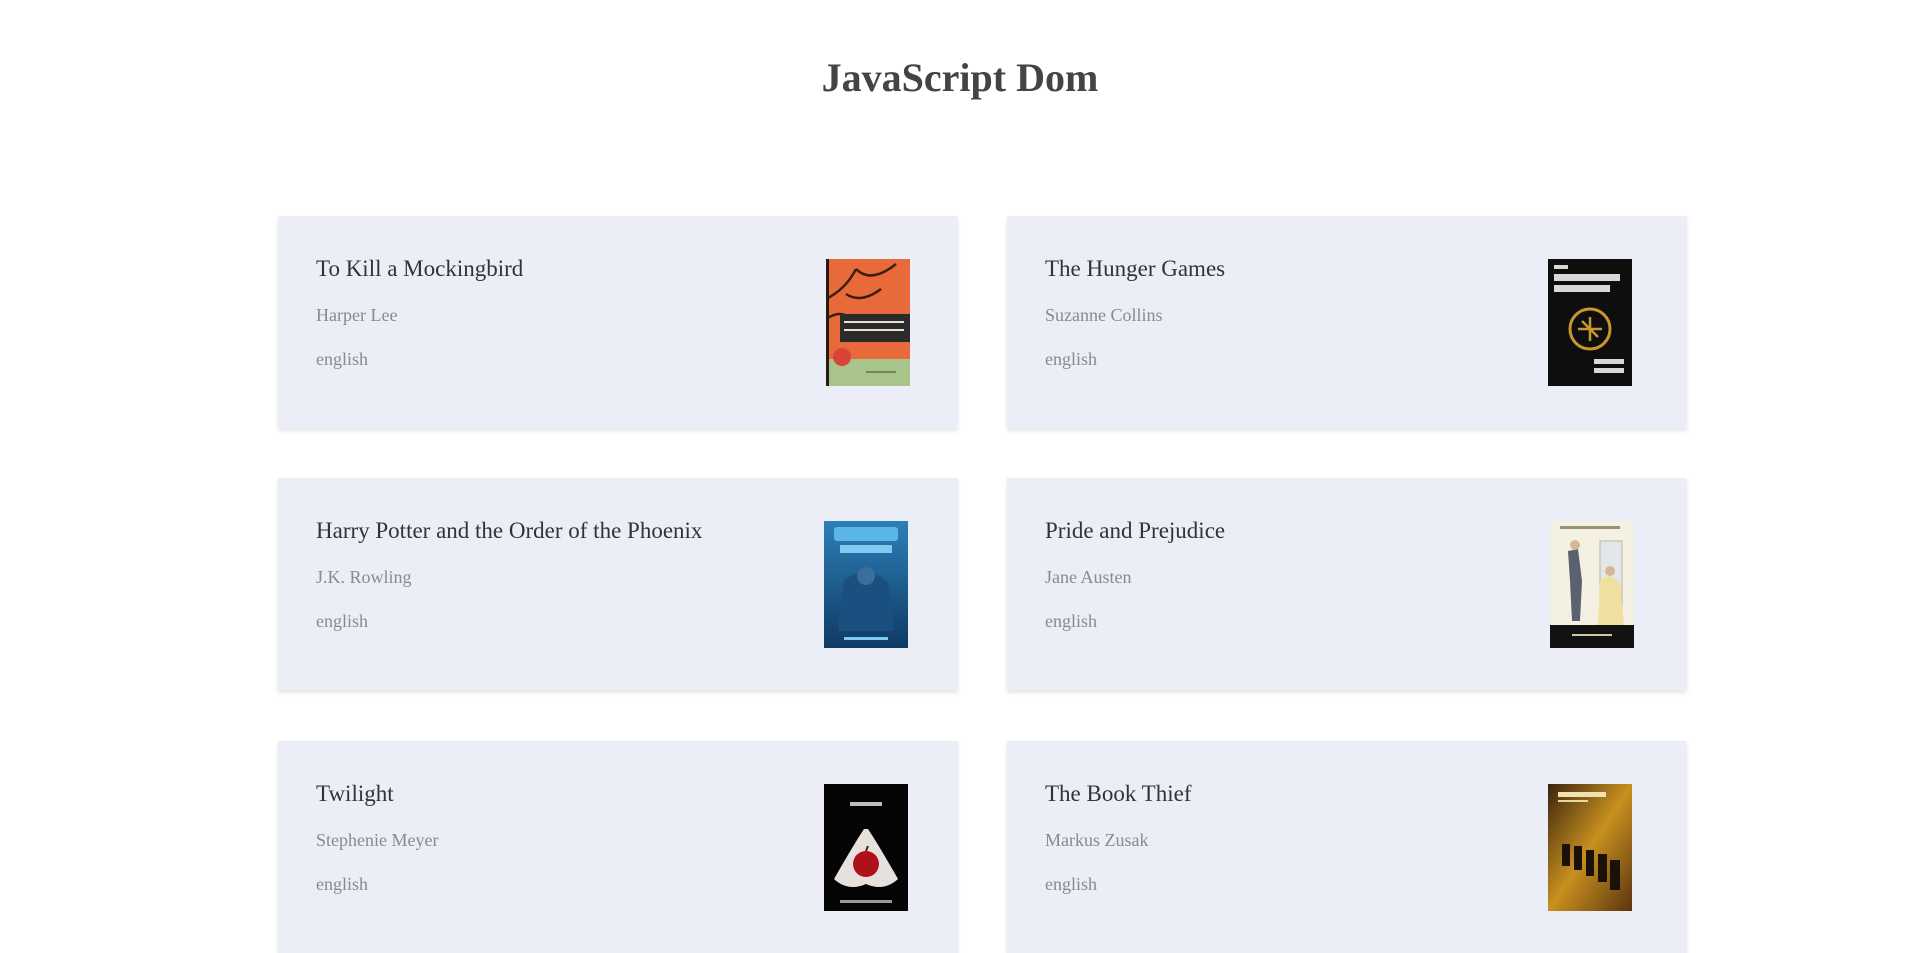 The height and width of the screenshot is (953, 1920). Describe the element at coordinates (866, 847) in the screenshot. I see `twilight-cover-image` at that location.